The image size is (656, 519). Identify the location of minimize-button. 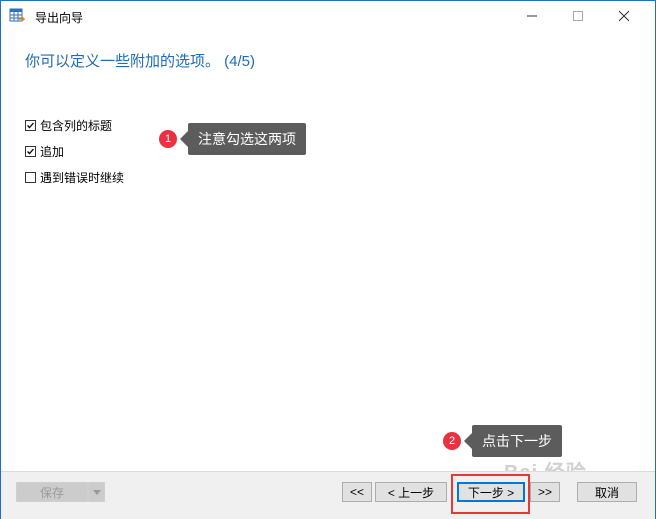
(532, 16).